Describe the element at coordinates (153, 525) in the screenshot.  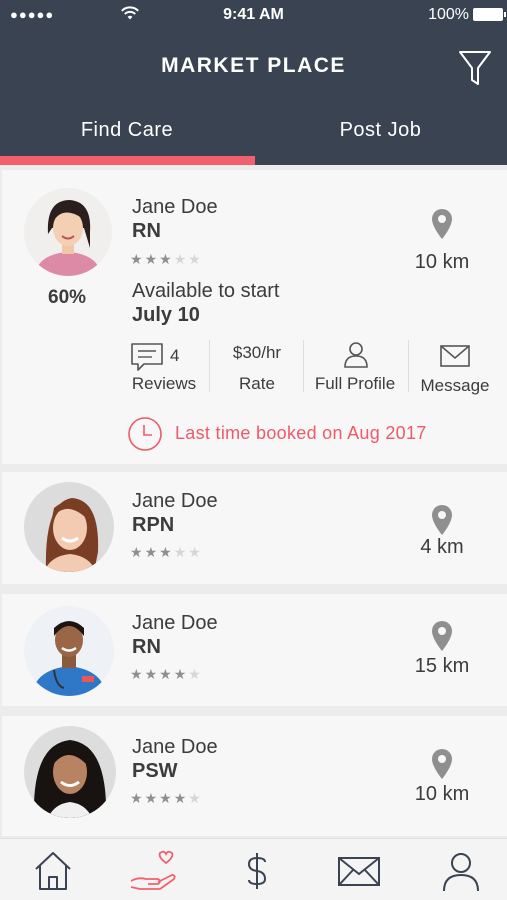
I see `caregiver-role: RPN` at that location.